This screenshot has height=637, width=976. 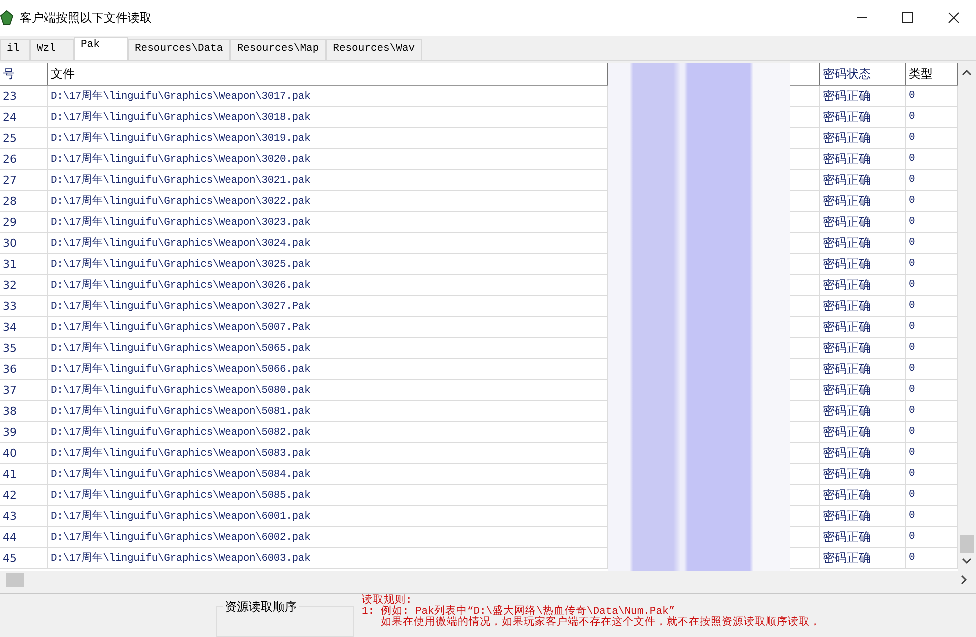 What do you see at coordinates (24, 201) in the screenshot?
I see `table-cell: 28` at bounding box center [24, 201].